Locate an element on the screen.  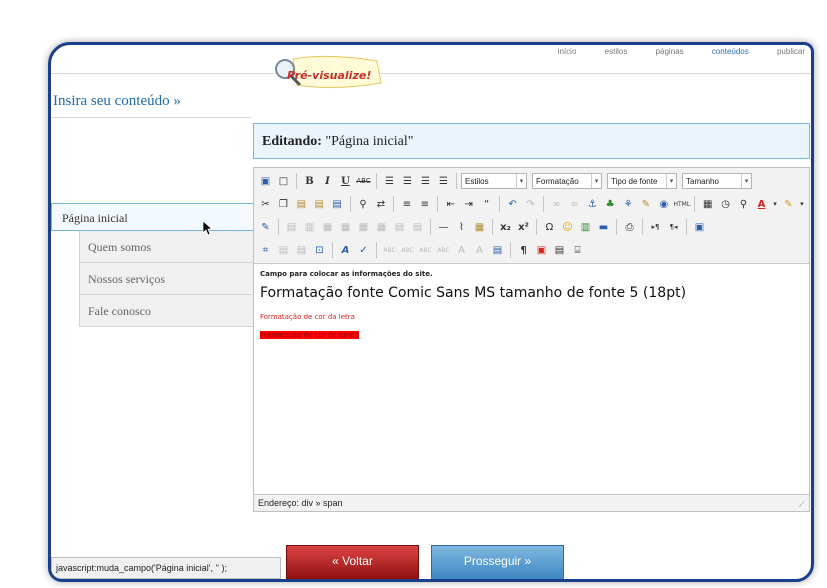
emoticon-icon: ☺ is located at coordinates (567, 227).